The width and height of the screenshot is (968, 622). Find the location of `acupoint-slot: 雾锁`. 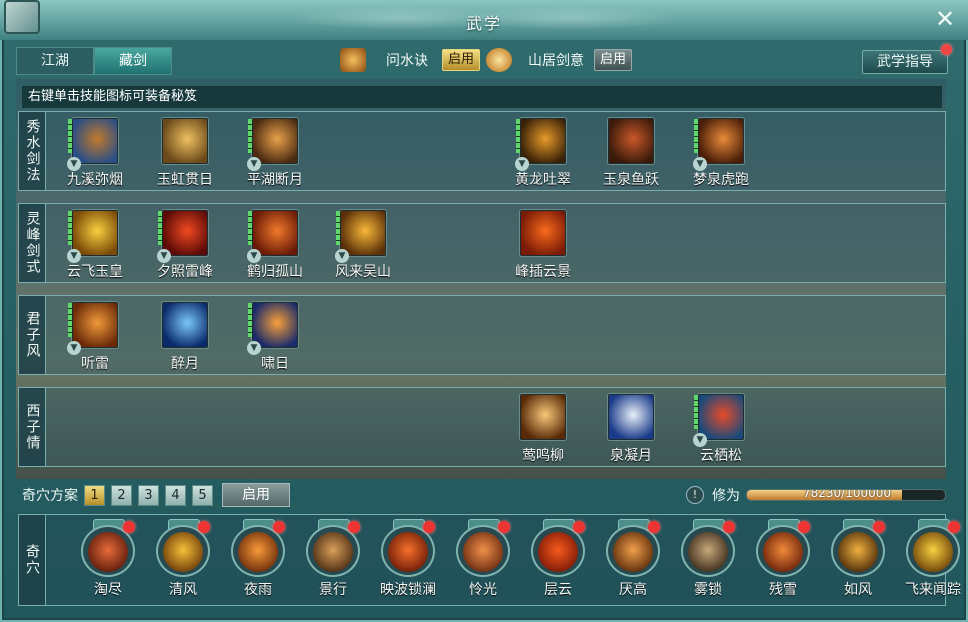

acupoint-slot: 雾锁 is located at coordinates (708, 559).